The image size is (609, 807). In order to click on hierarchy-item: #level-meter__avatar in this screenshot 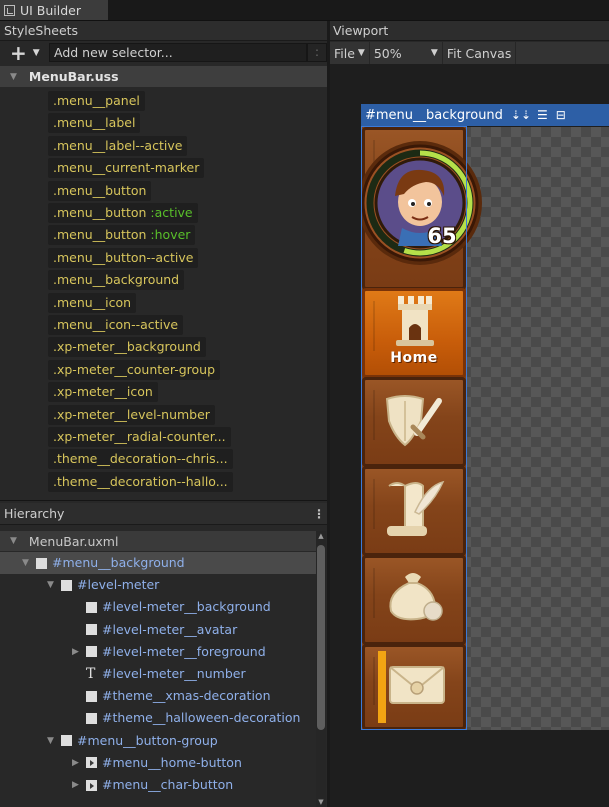, I will do `click(154, 630)`.